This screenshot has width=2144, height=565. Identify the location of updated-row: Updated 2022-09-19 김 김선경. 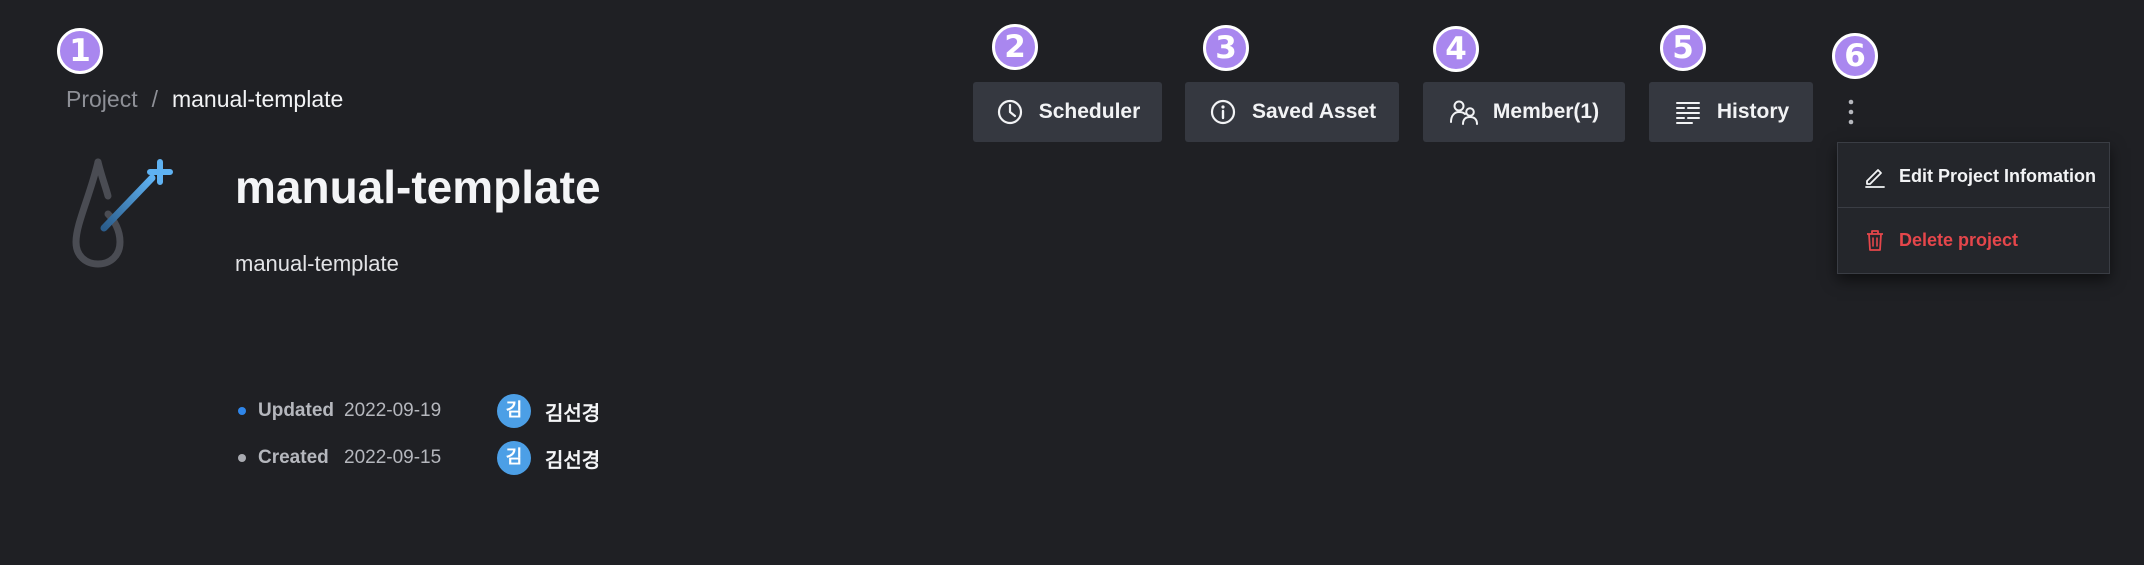
(419, 411).